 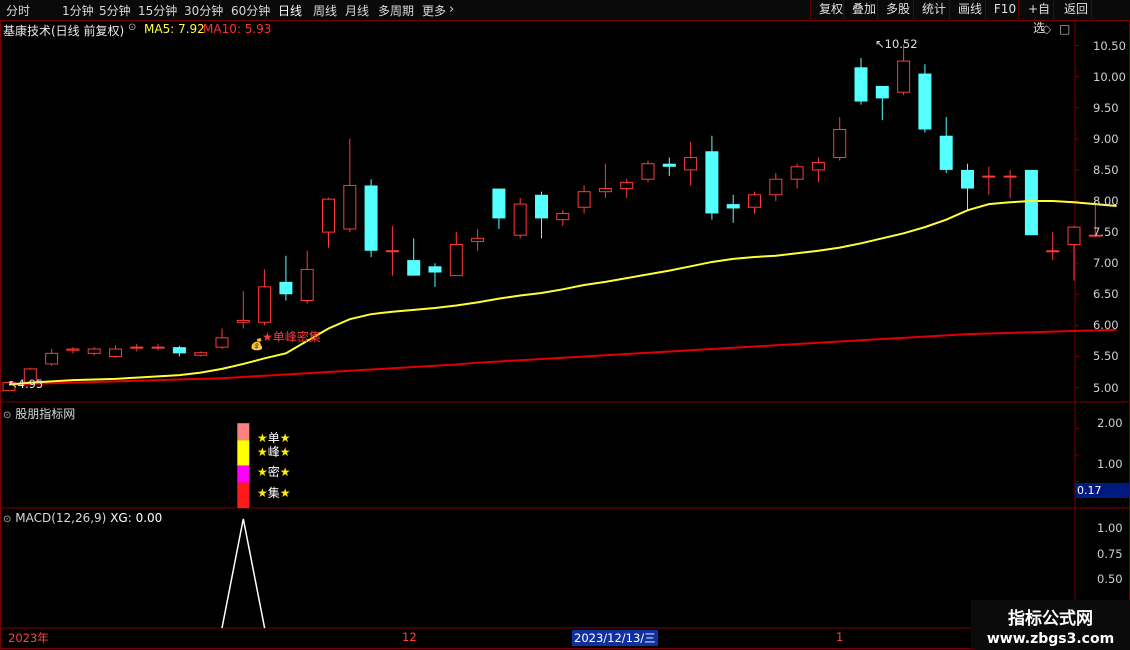 What do you see at coordinates (26, 384) in the screenshot?
I see `low-price-annotation: ↖4.95` at bounding box center [26, 384].